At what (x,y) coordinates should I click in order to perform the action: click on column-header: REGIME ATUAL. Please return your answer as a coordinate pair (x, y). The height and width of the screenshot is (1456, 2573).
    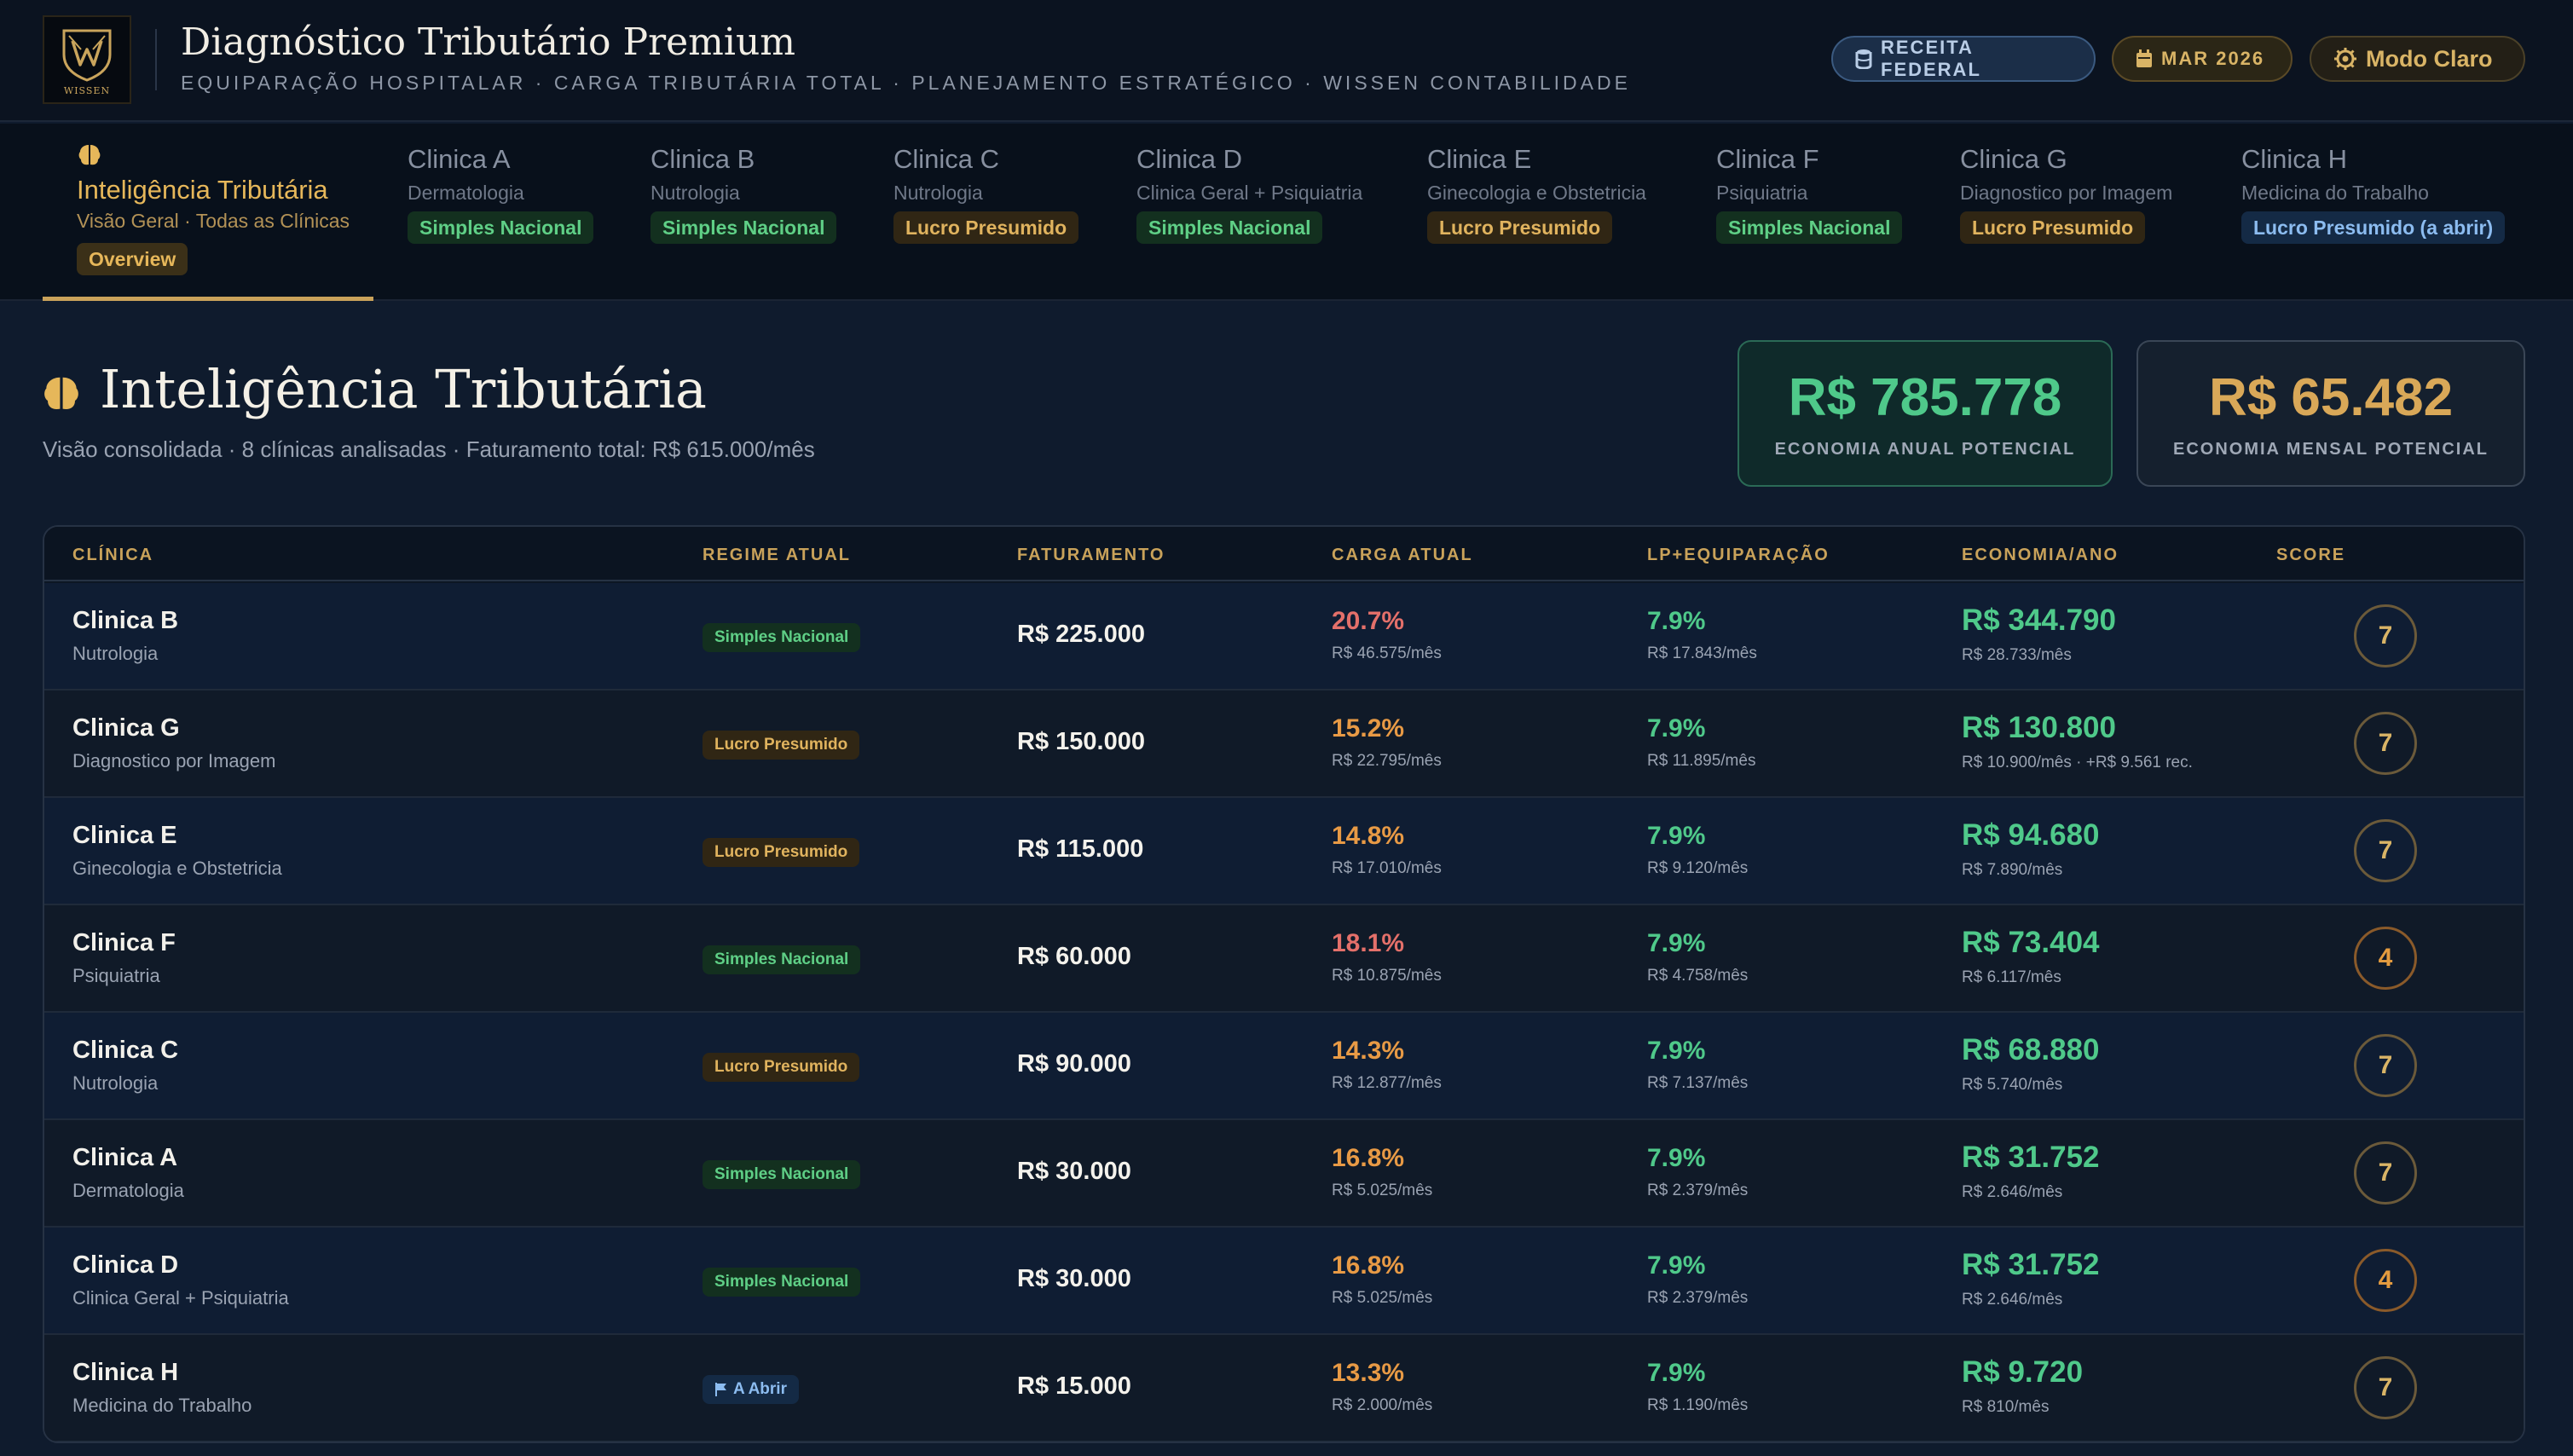
    Looking at the image, I should click on (777, 555).